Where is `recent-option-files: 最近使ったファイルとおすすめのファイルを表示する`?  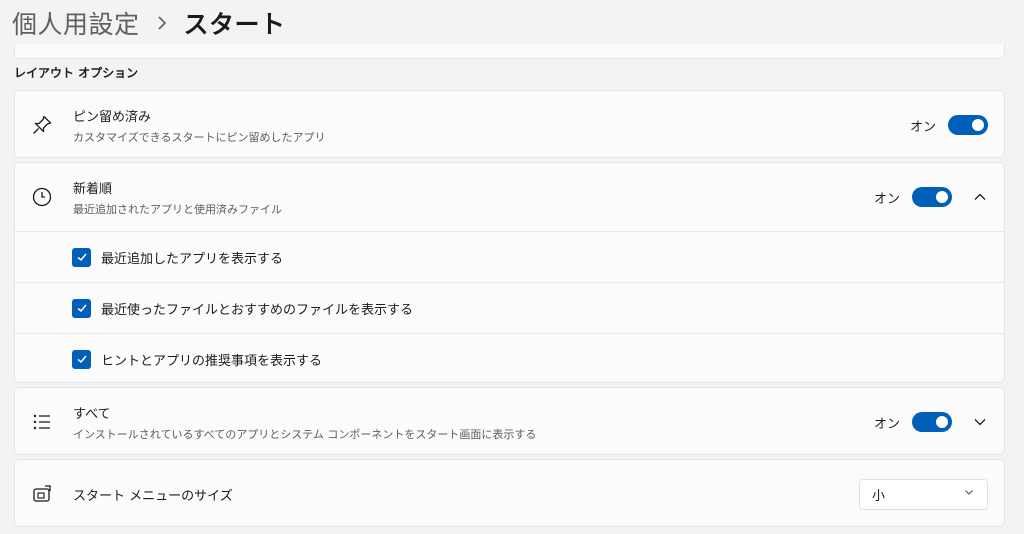 recent-option-files: 最近使ったファイルとおすすめのファイルを表示する is located at coordinates (509, 307).